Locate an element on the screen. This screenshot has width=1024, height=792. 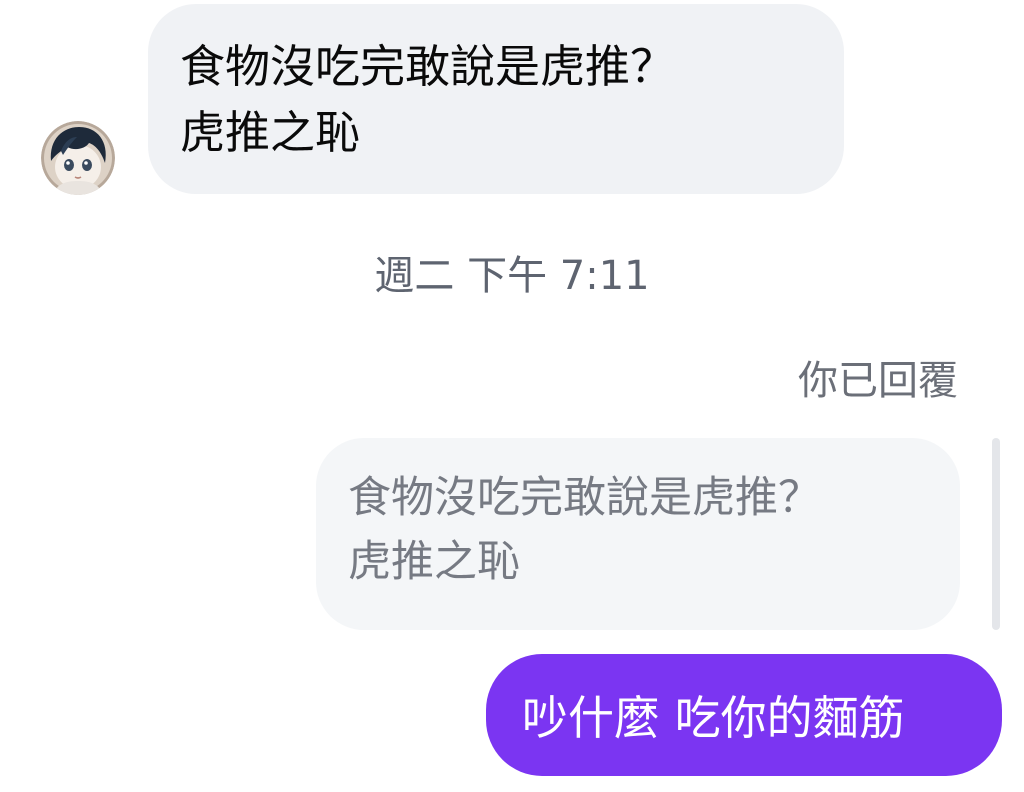
sender-avatar is located at coordinates (78, 158).